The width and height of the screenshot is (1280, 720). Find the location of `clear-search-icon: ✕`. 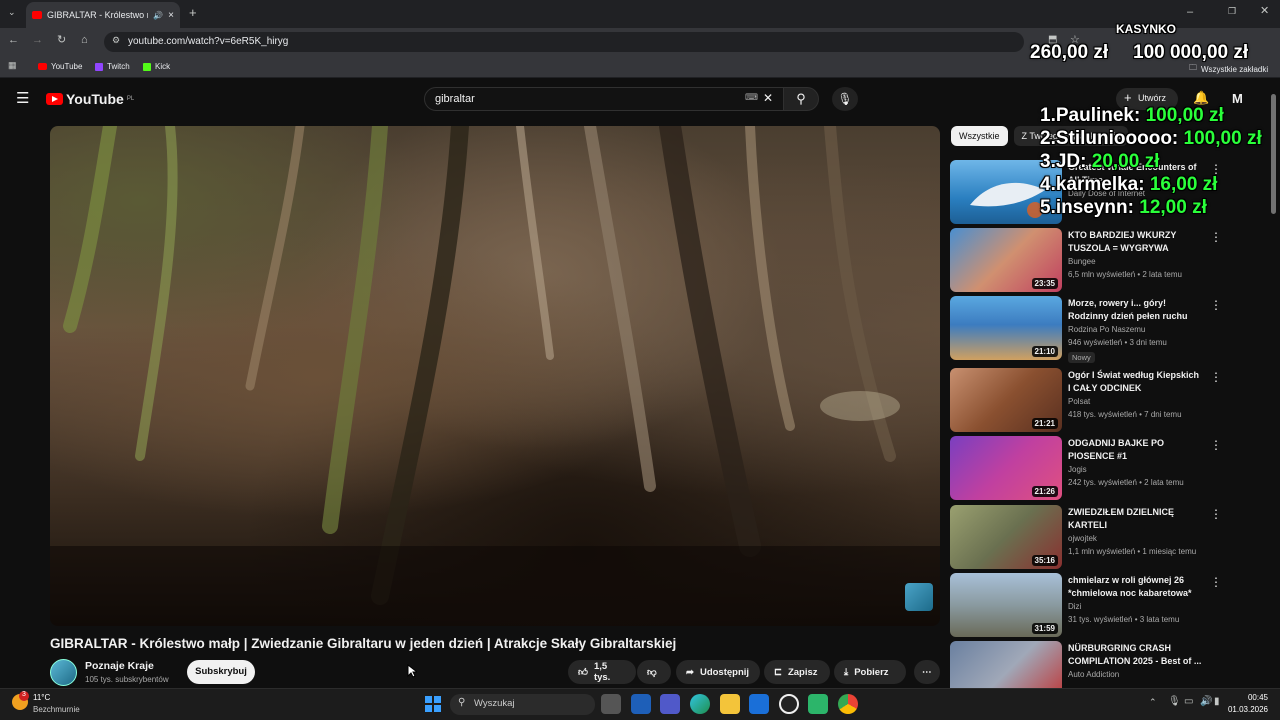

clear-search-icon: ✕ is located at coordinates (768, 98).